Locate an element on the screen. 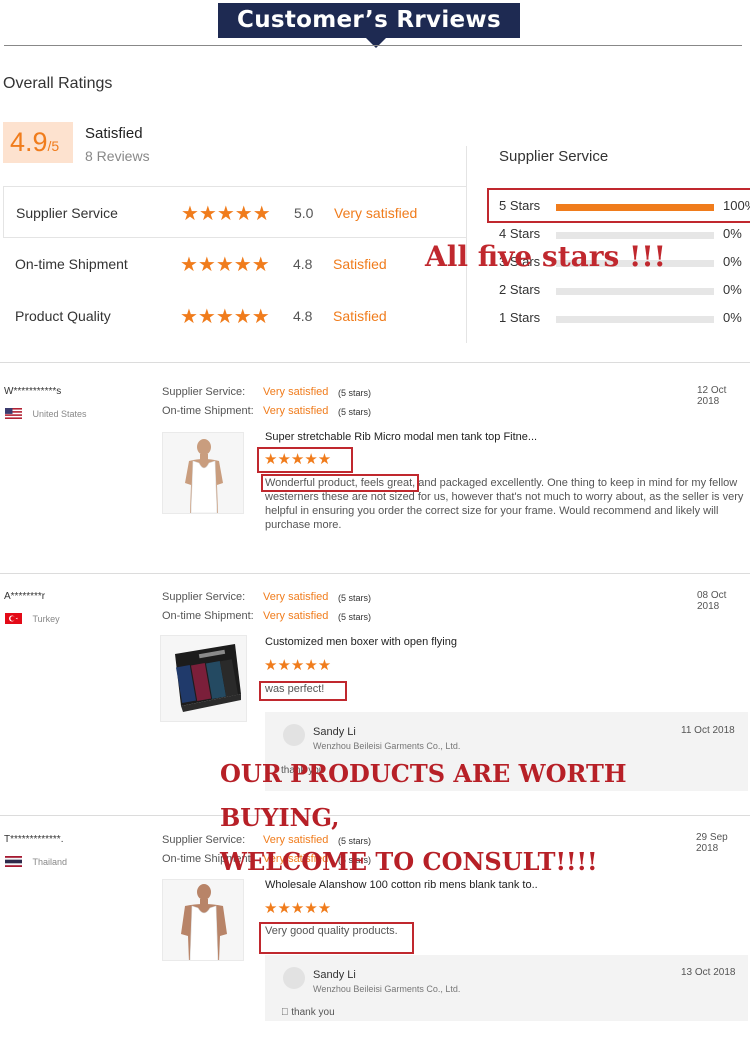 Image resolution: width=750 pixels, height=1037 pixels. thailand-flag-icon is located at coordinates (13, 861).